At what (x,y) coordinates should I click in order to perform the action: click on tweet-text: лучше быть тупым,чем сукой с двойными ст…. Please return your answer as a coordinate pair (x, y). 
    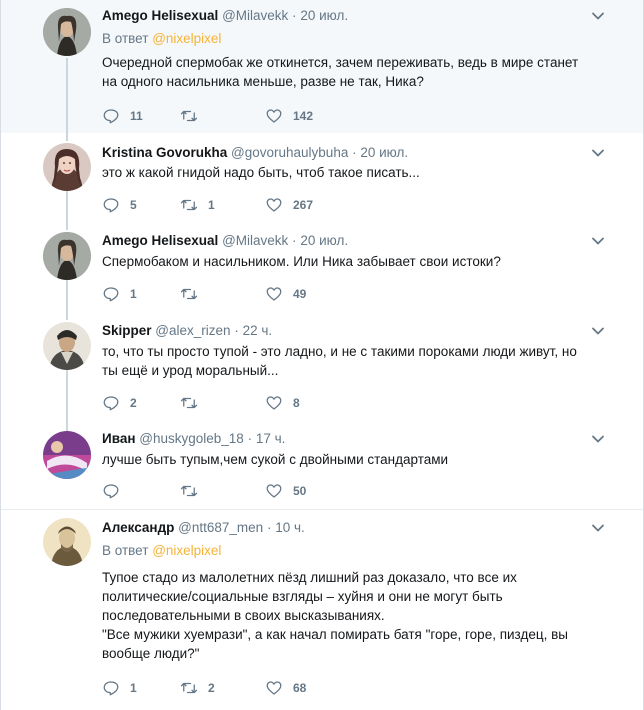
    Looking at the image, I should click on (362, 459).